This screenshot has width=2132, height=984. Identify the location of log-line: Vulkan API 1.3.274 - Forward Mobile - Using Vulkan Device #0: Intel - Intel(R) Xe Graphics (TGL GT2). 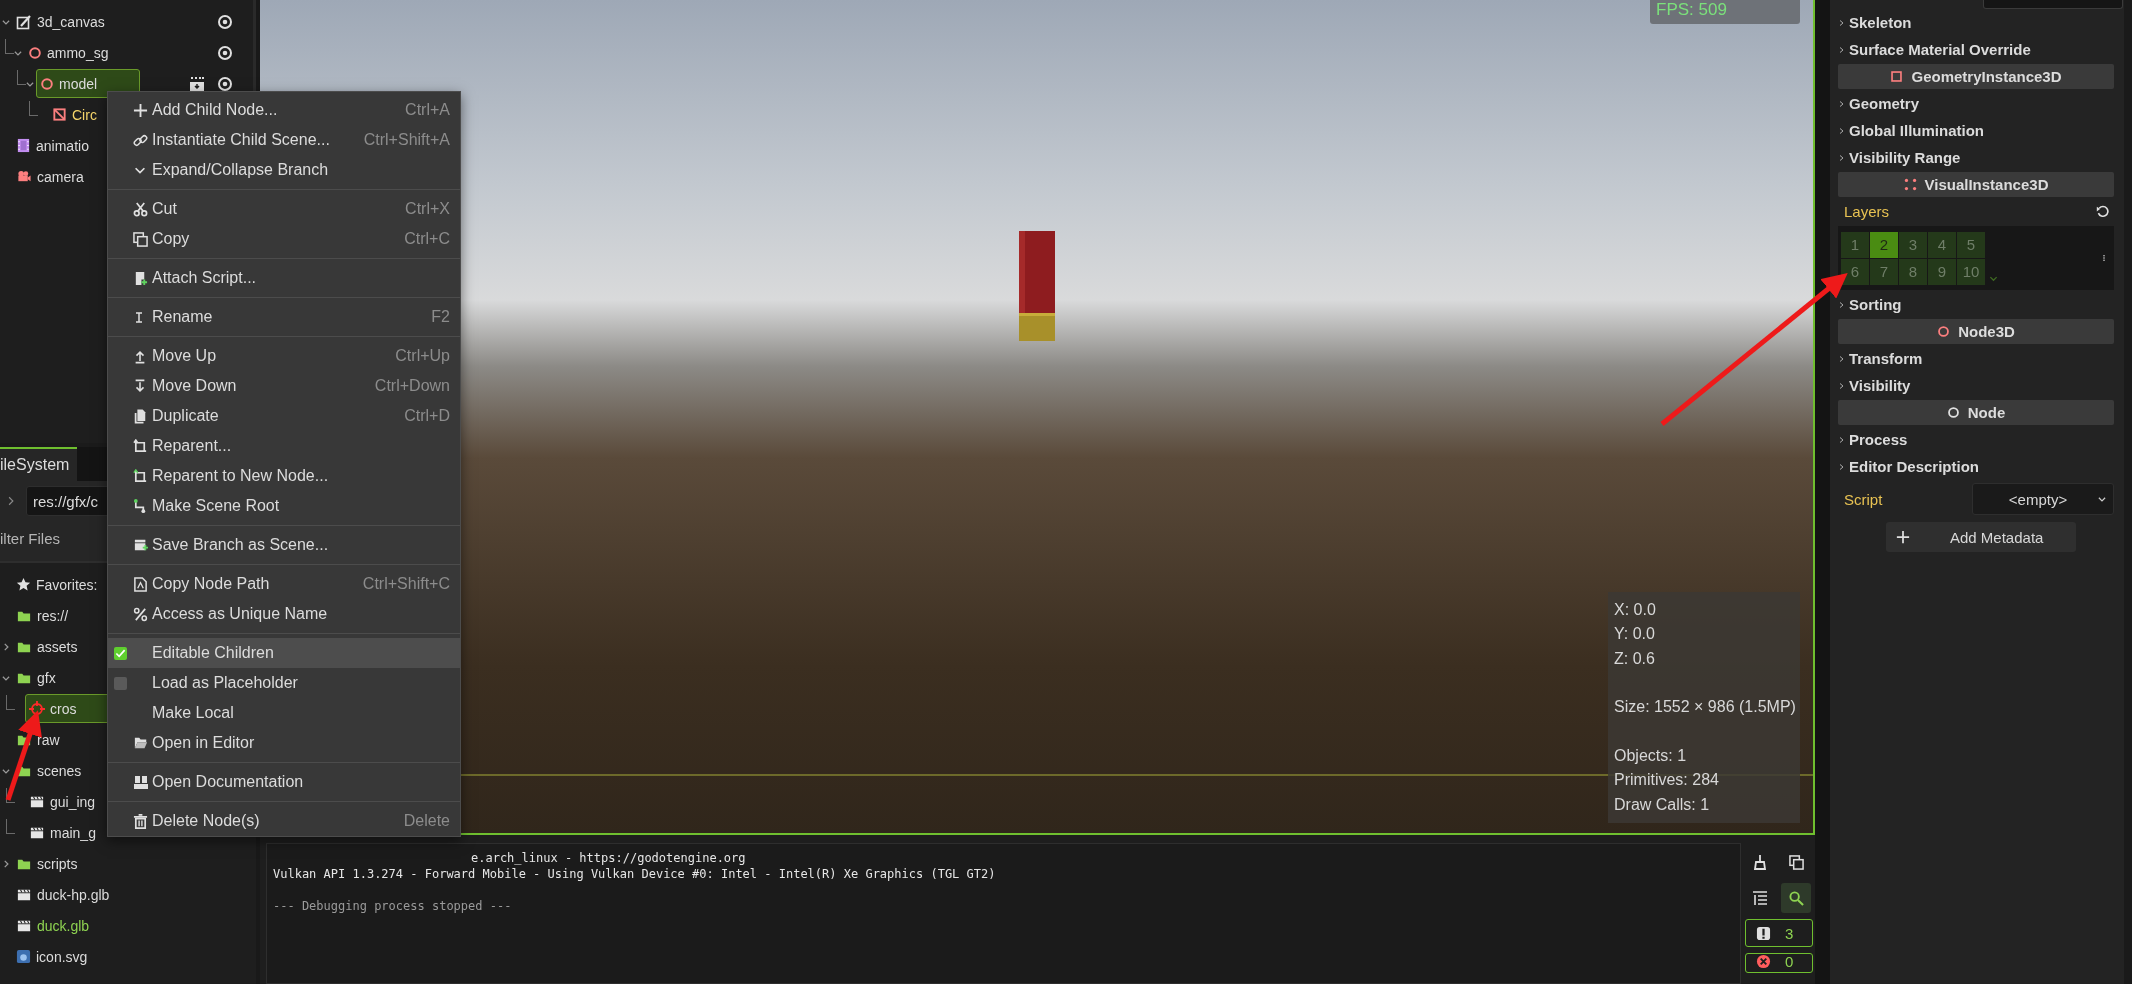
(635, 874).